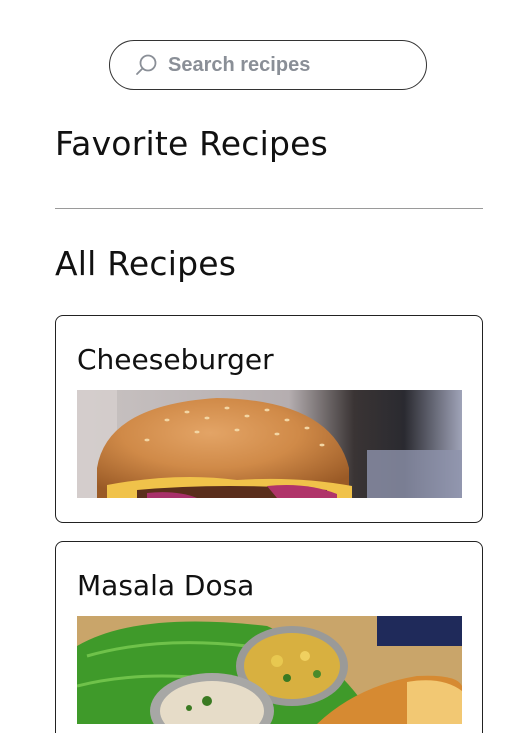 This screenshot has width=528, height=733. Describe the element at coordinates (146, 64) in the screenshot. I see `search-icon` at that location.